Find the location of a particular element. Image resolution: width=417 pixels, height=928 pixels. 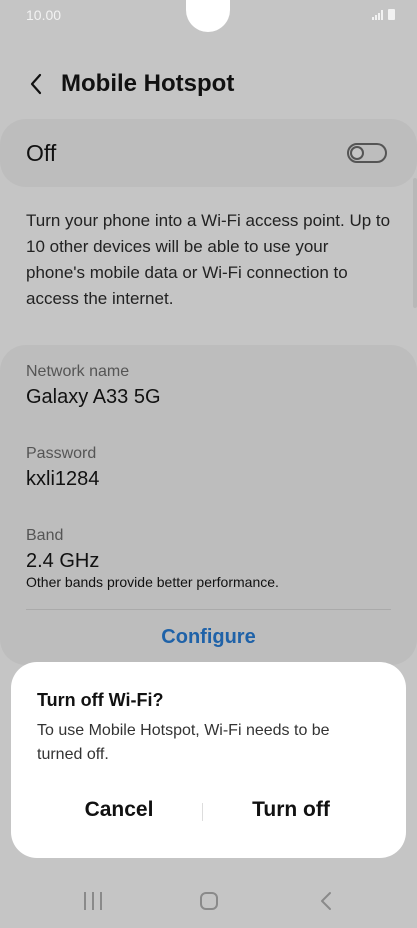

hotspot-toggle-row: Off is located at coordinates (208, 153).